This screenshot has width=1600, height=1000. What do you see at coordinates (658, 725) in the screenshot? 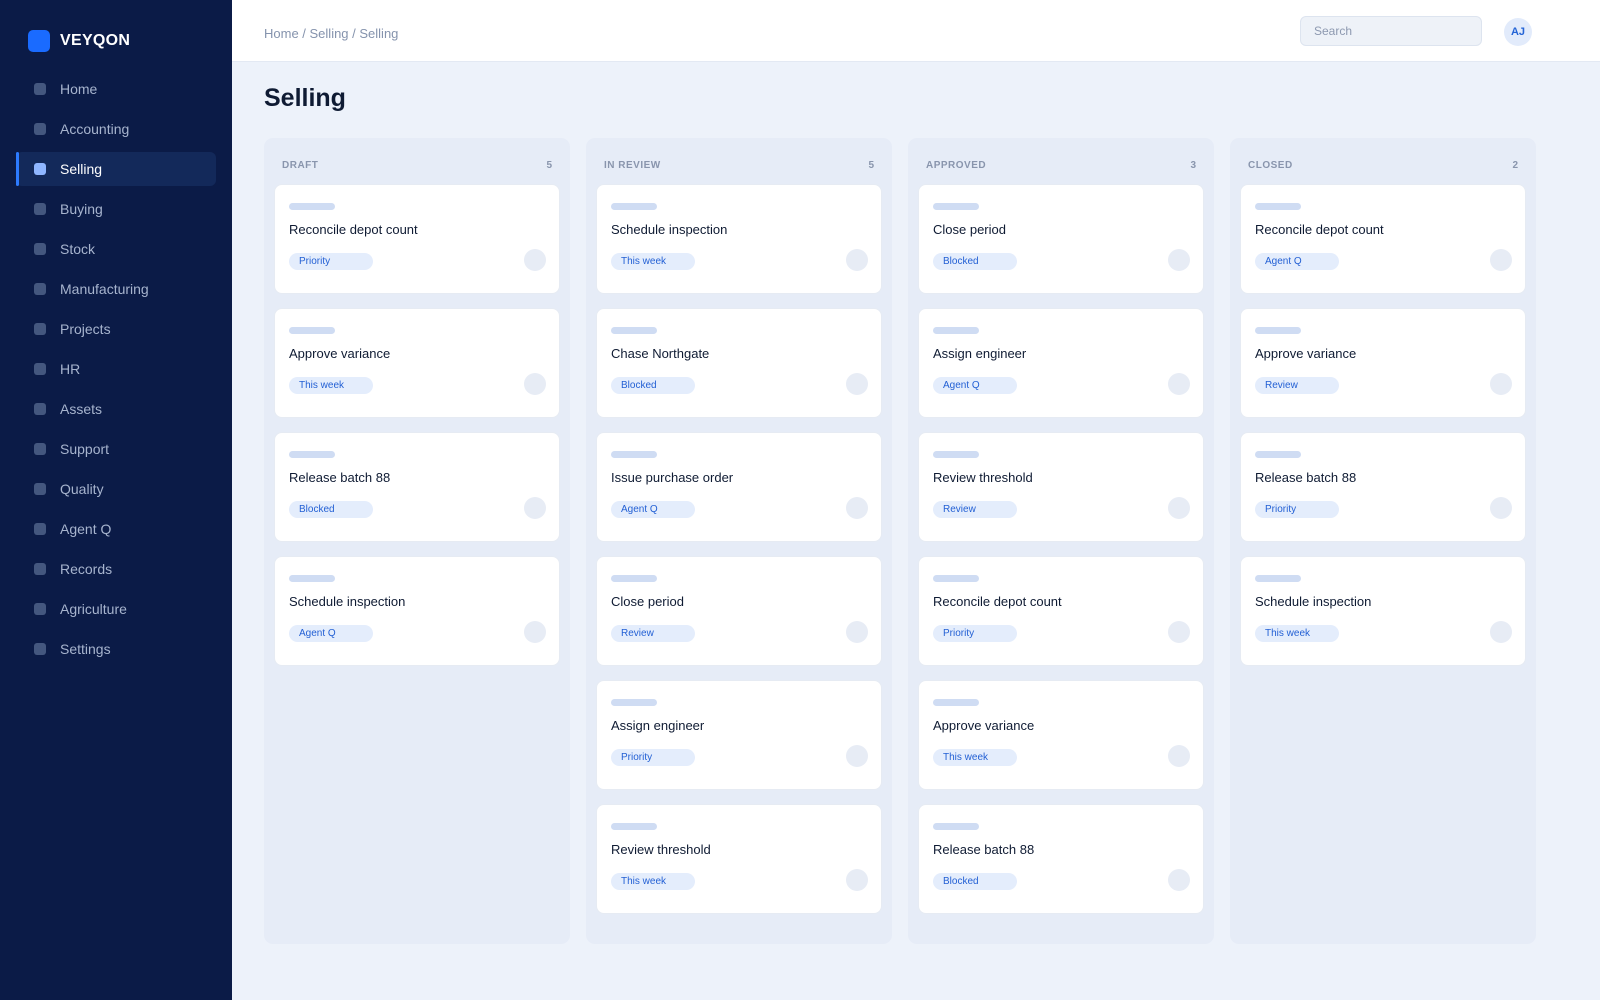
I see `card-title: Assign engineer` at bounding box center [658, 725].